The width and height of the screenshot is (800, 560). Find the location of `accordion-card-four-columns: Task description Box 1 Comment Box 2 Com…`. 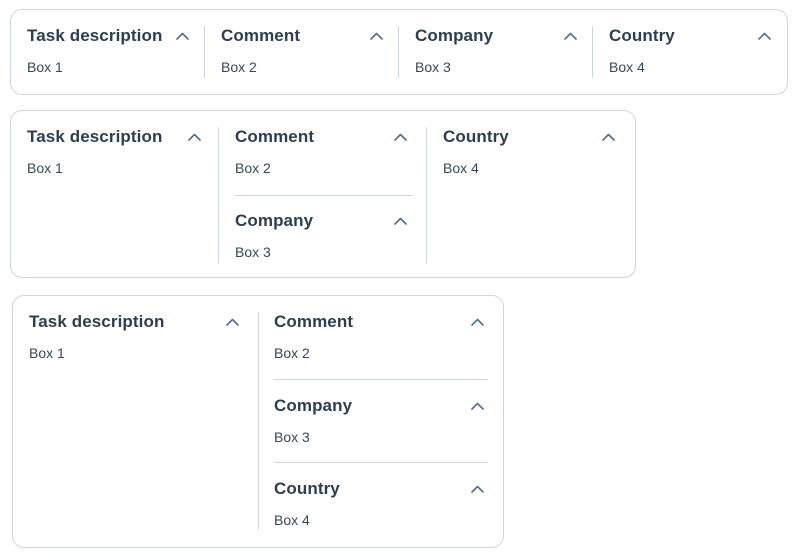

accordion-card-four-columns: Task description Box 1 Comment Box 2 Com… is located at coordinates (399, 52).